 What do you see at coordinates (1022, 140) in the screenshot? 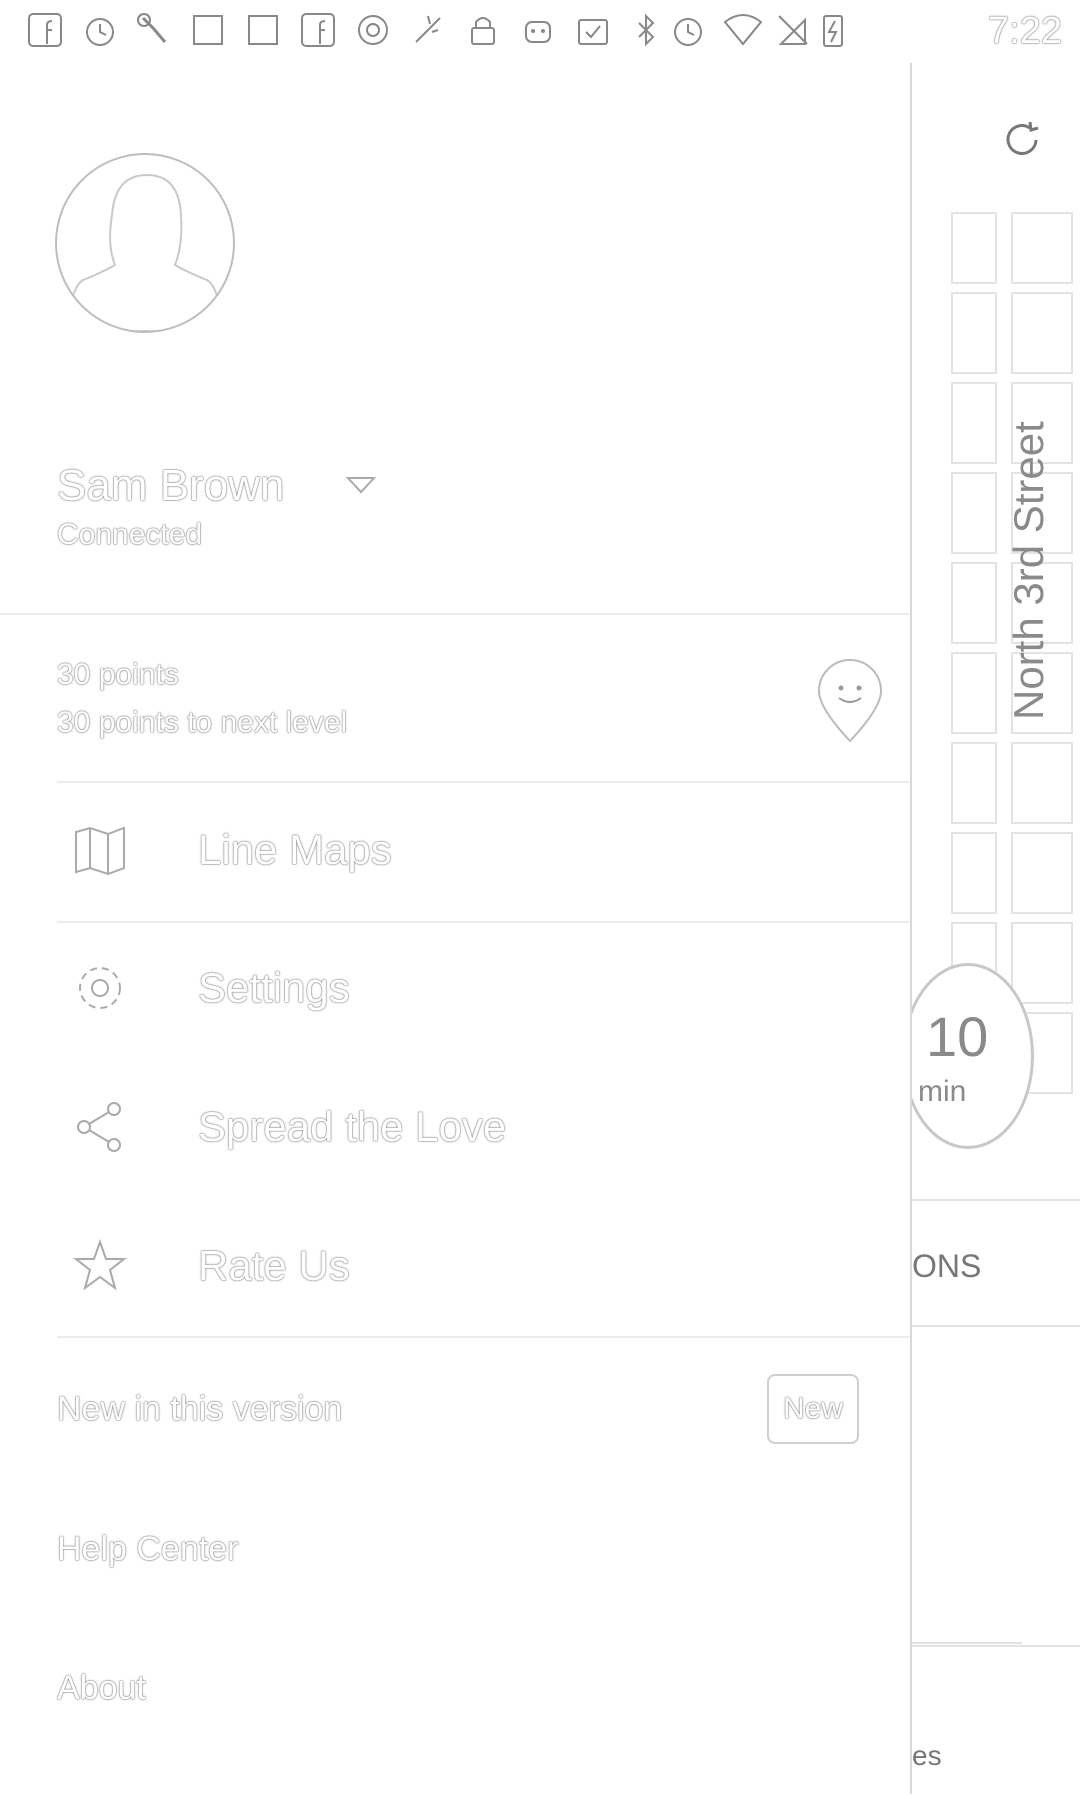
I see `refresh-icon` at bounding box center [1022, 140].